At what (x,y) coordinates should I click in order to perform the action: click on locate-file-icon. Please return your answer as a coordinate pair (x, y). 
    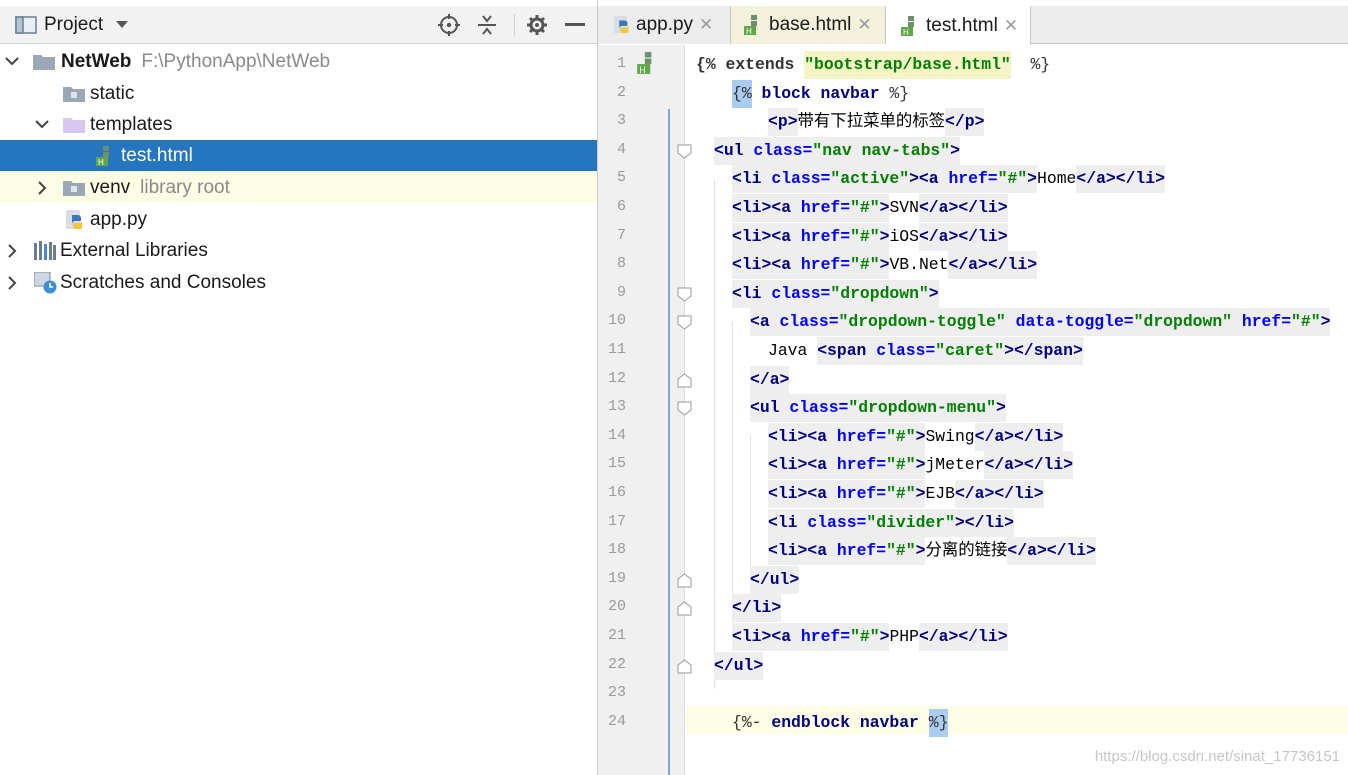
    Looking at the image, I should click on (449, 25).